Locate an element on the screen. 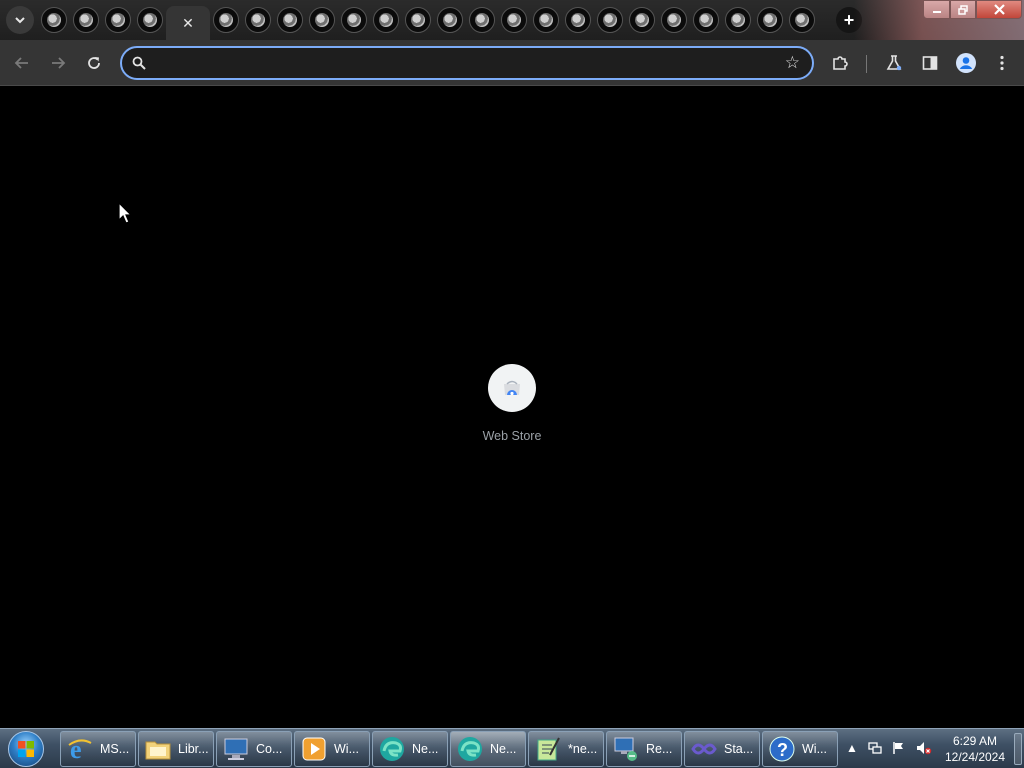 The image size is (1024, 768). tab-list: ✕ is located at coordinates (428, 23).